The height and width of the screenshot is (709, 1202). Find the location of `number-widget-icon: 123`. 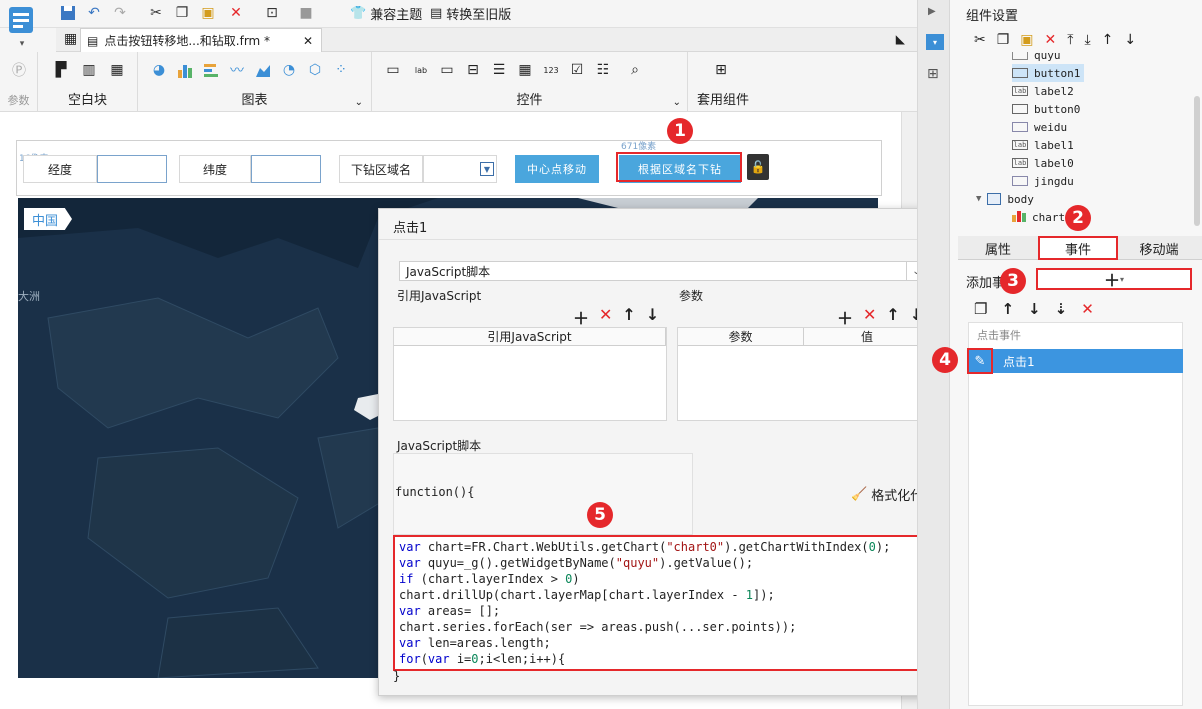

number-widget-icon: 123 is located at coordinates (551, 70).